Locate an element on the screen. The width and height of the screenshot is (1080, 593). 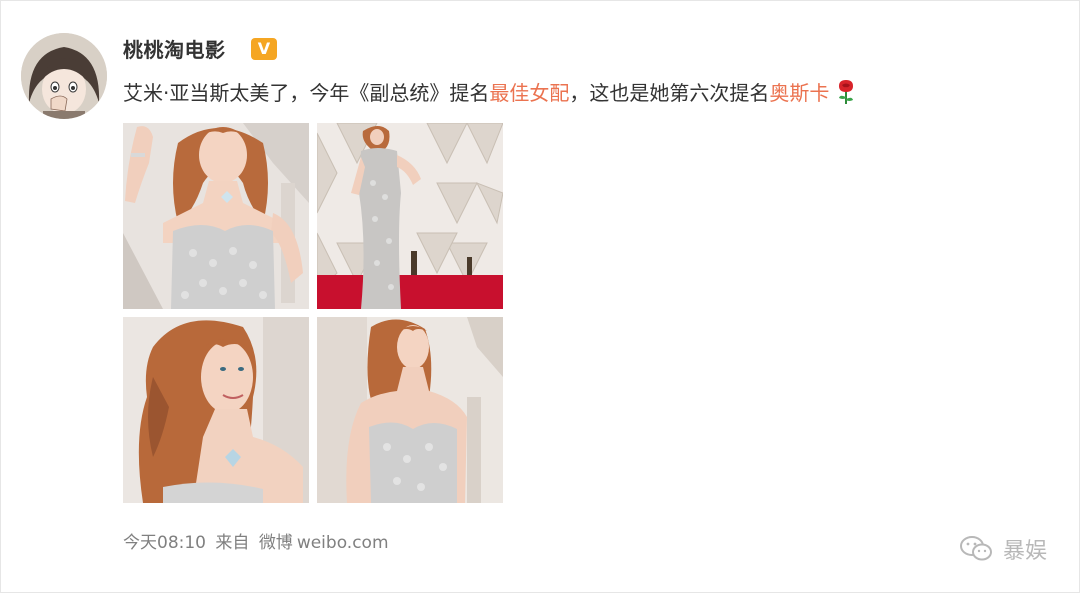
photo-4-image is located at coordinates (410, 410).